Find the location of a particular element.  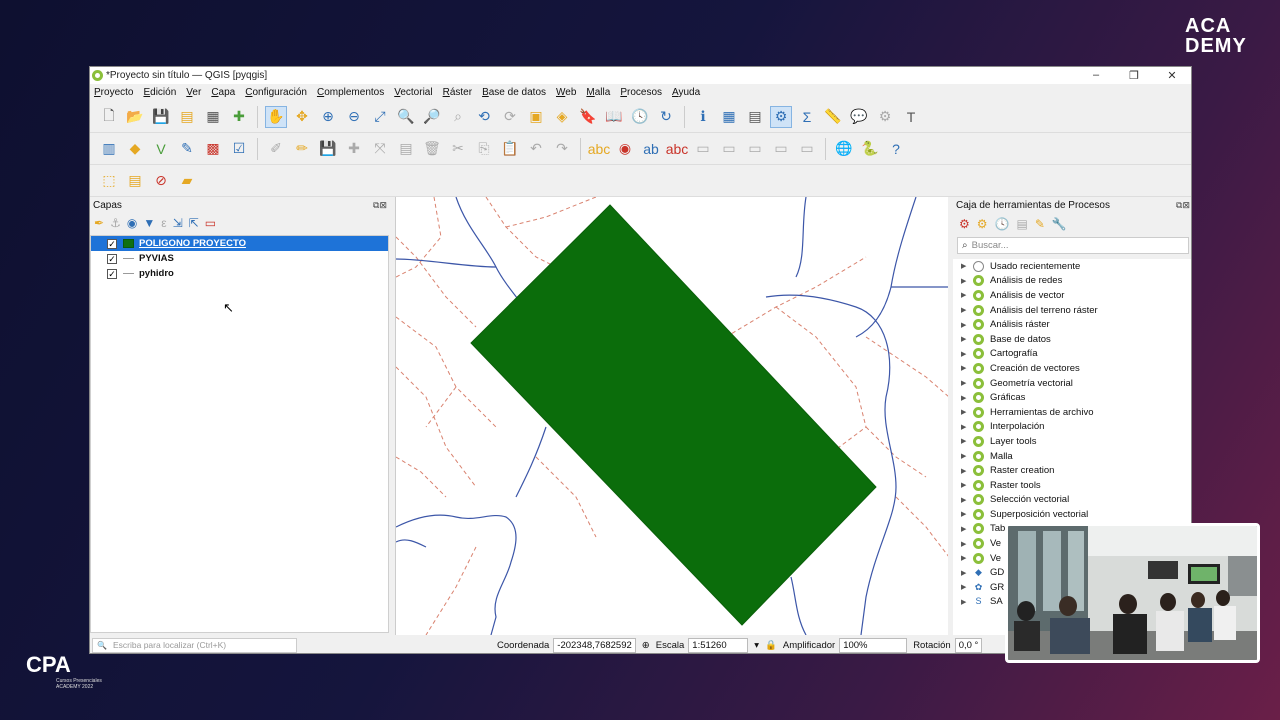

zoom-next-icon: ⟳ is located at coordinates (510, 117).